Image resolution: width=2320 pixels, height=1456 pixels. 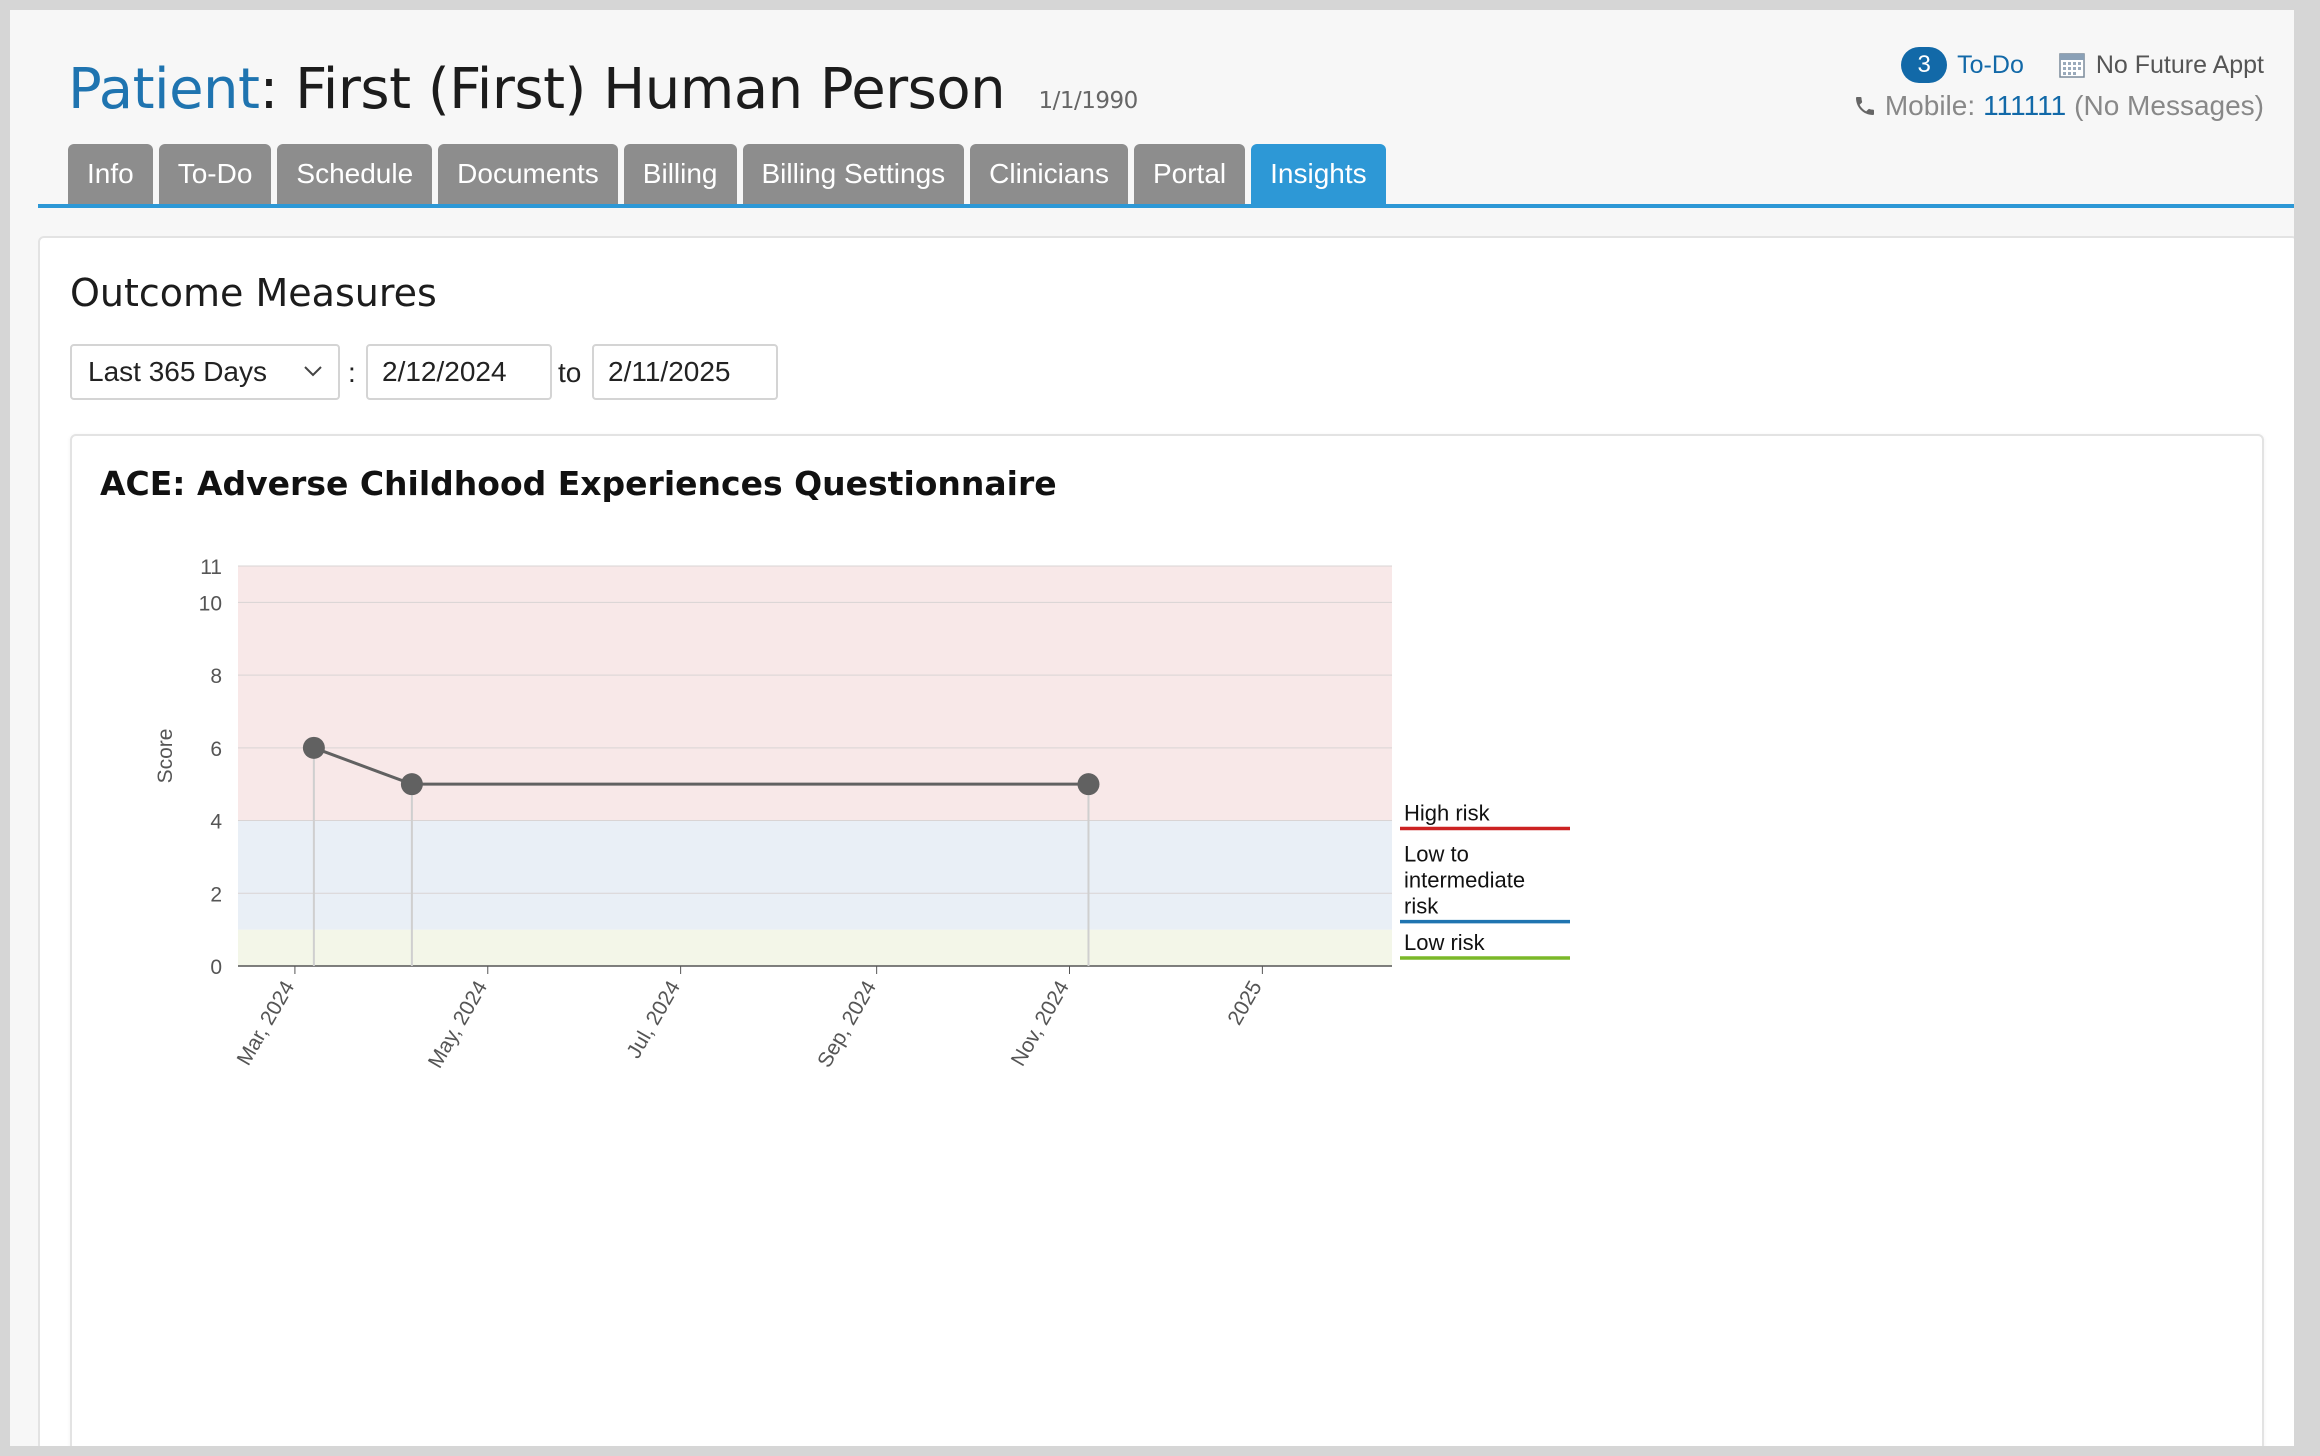 I want to click on tab-schedule: Schedule, so click(x=355, y=174).